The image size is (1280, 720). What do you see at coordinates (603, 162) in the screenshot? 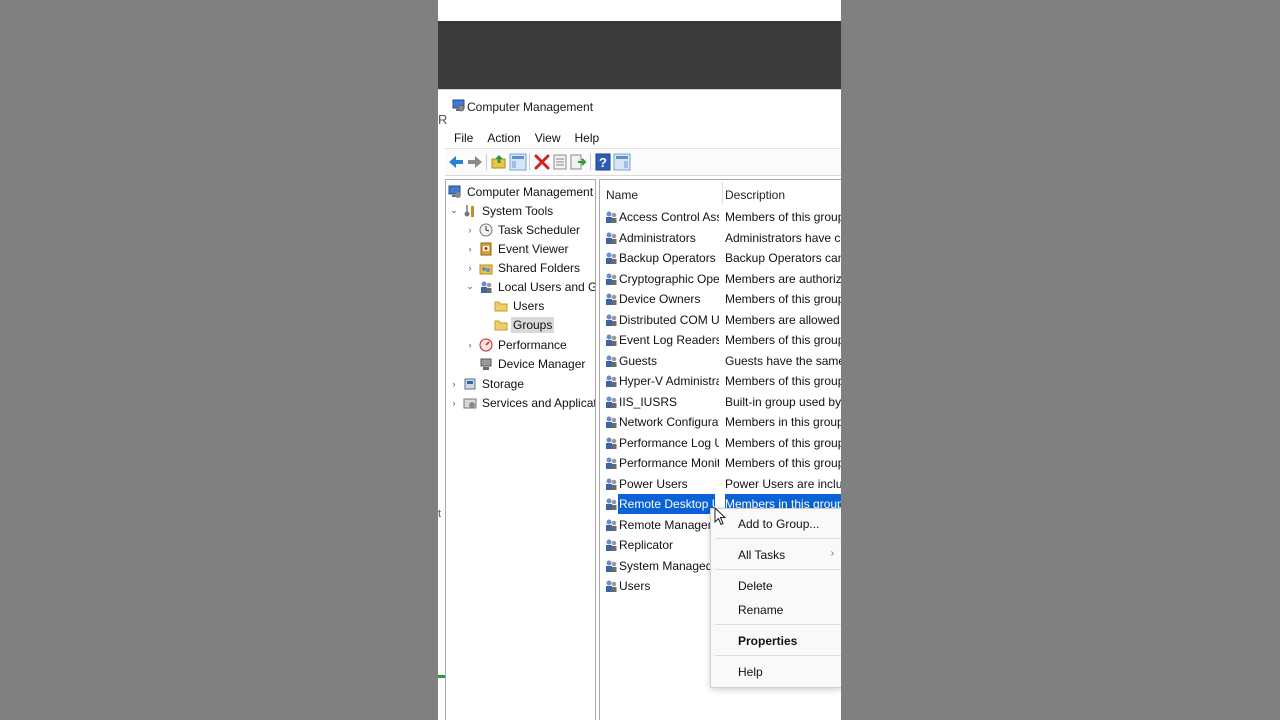
I see `help-icon: ?` at bounding box center [603, 162].